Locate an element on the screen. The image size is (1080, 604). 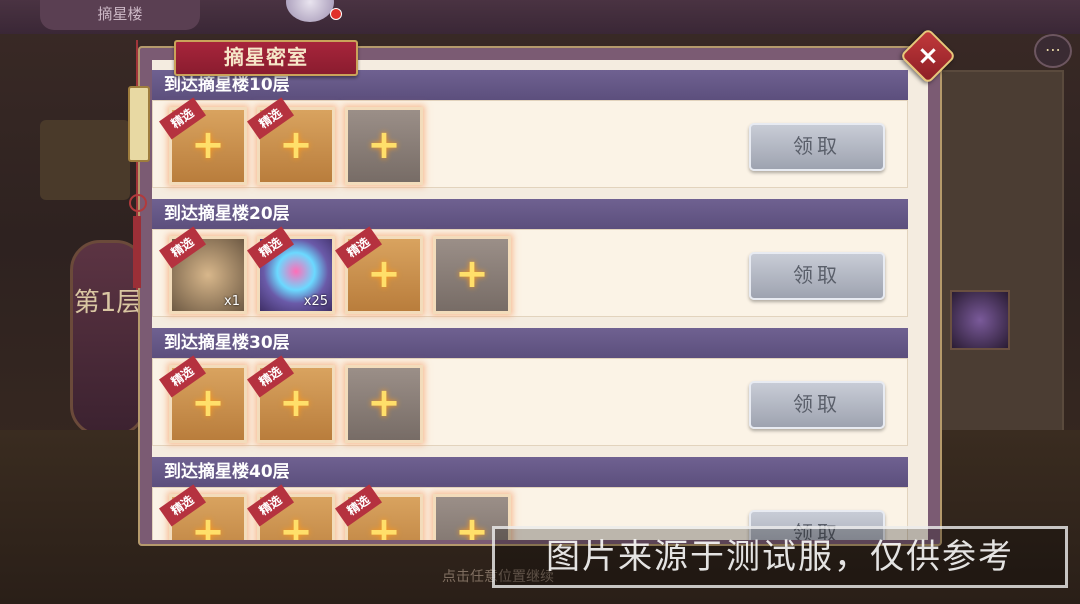
dialog-title: 摘星密室 is located at coordinates (266, 58).